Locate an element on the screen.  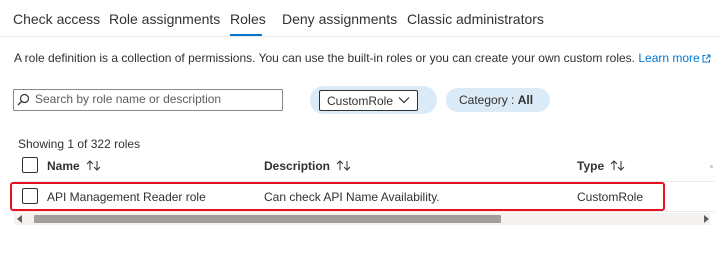
tab-classic-administrators: Classic administrators is located at coordinates (475, 19).